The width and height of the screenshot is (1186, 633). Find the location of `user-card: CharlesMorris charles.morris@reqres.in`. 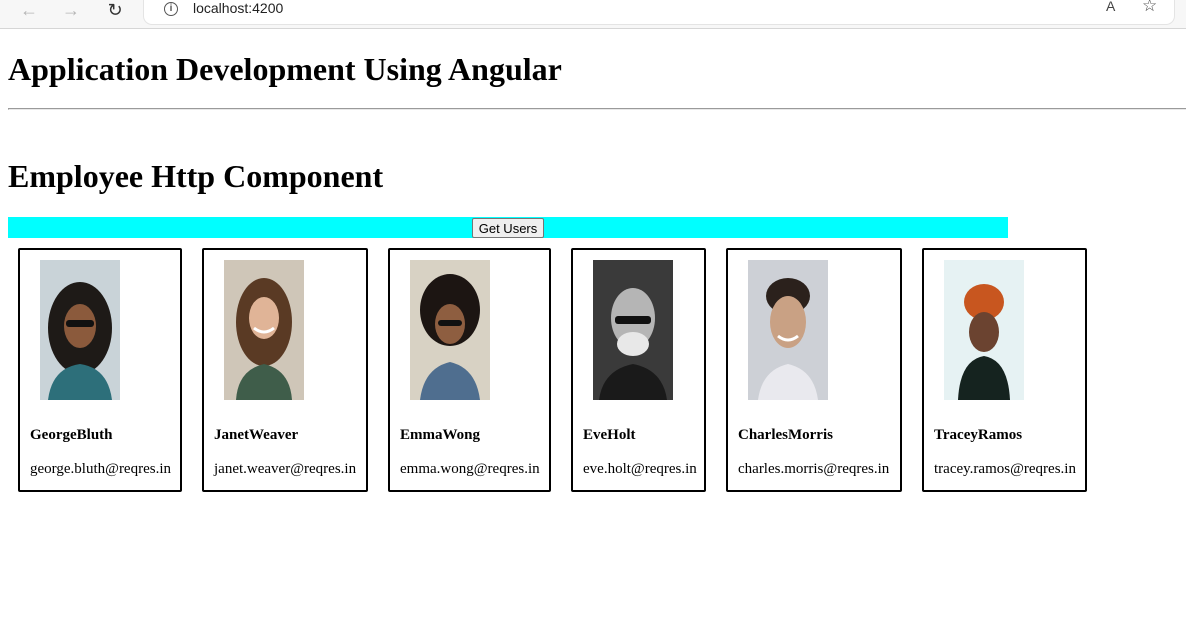

user-card: CharlesMorris charles.morris@reqres.in is located at coordinates (814, 370).